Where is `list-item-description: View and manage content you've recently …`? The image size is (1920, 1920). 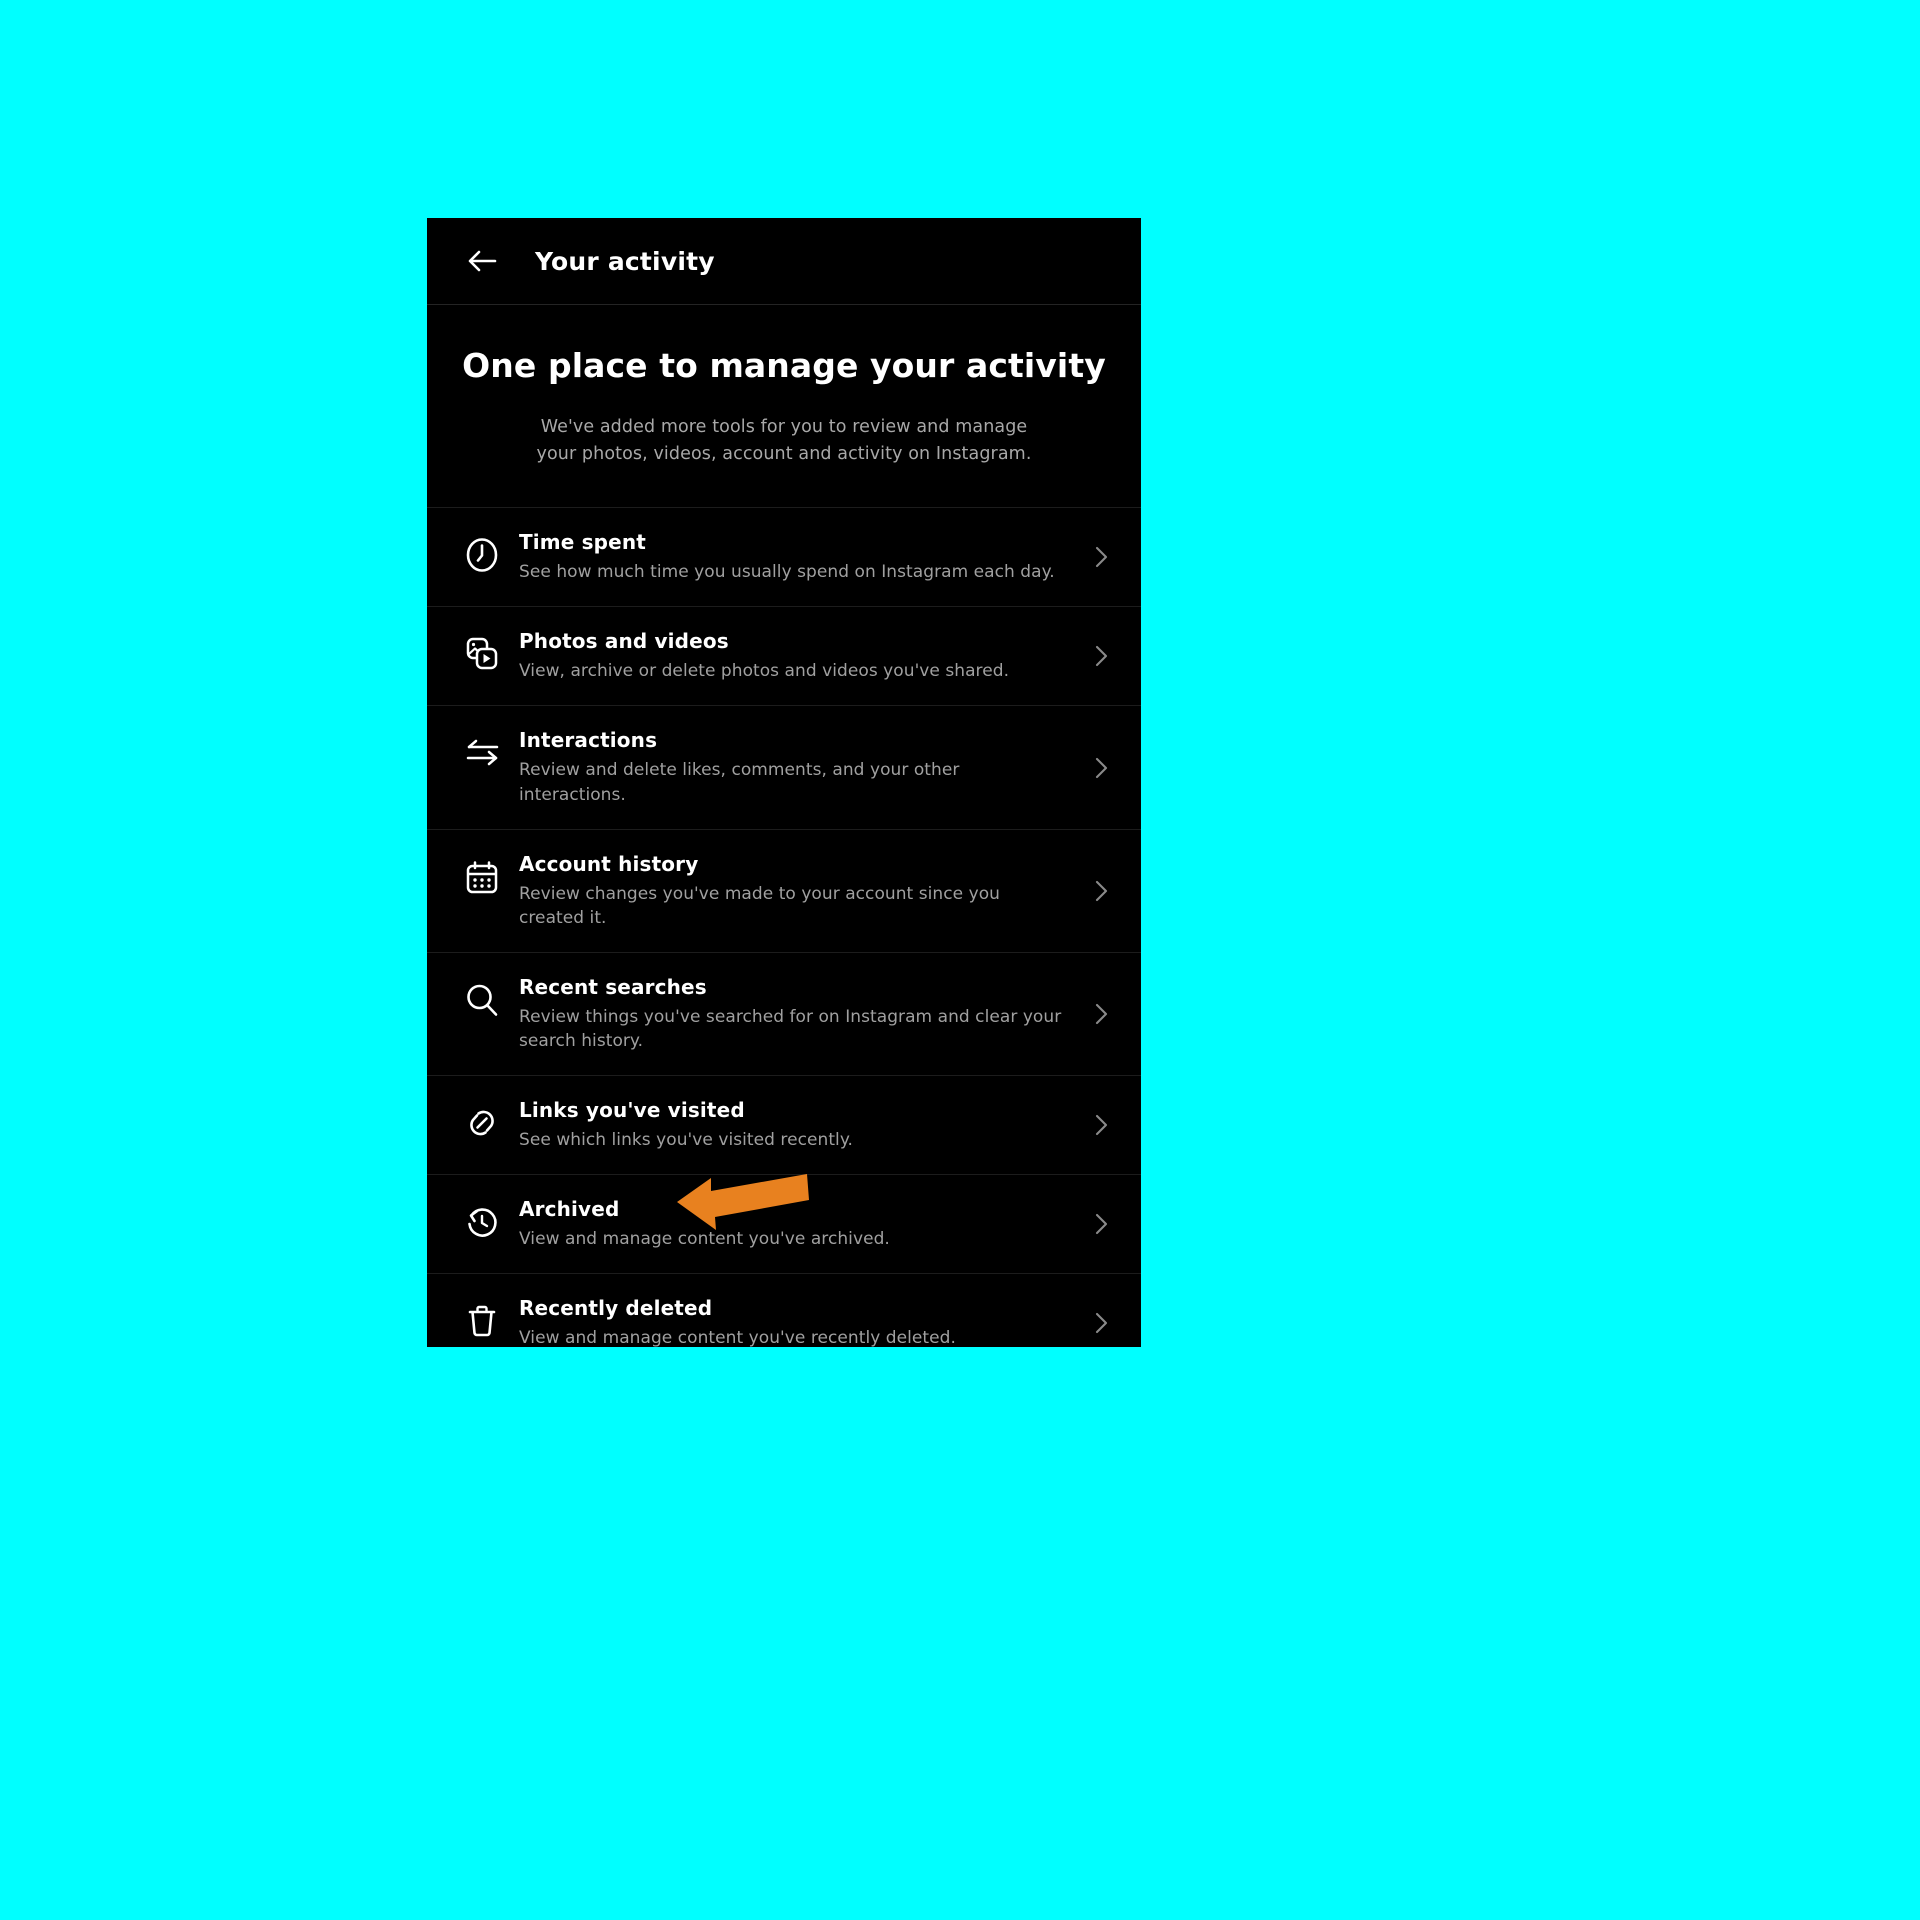
list-item-description: View and manage content you've recently … is located at coordinates (737, 1337).